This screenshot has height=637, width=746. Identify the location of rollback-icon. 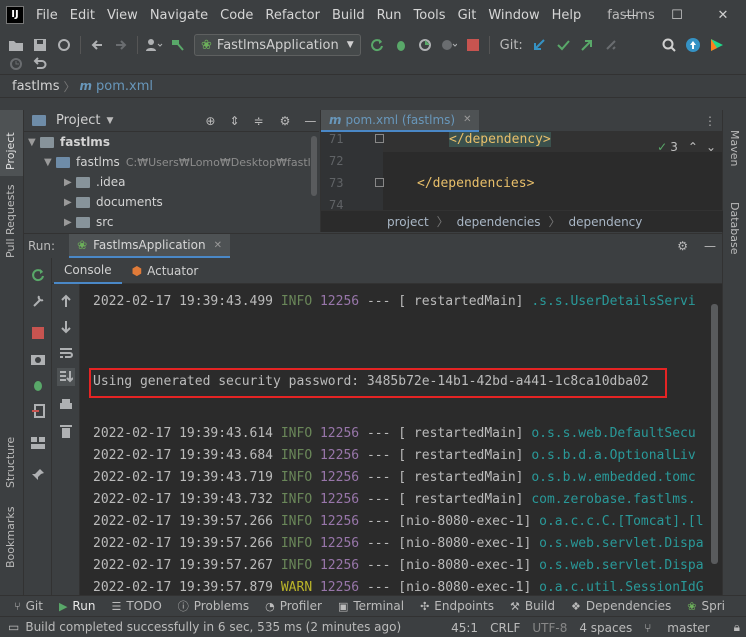
(40, 64).